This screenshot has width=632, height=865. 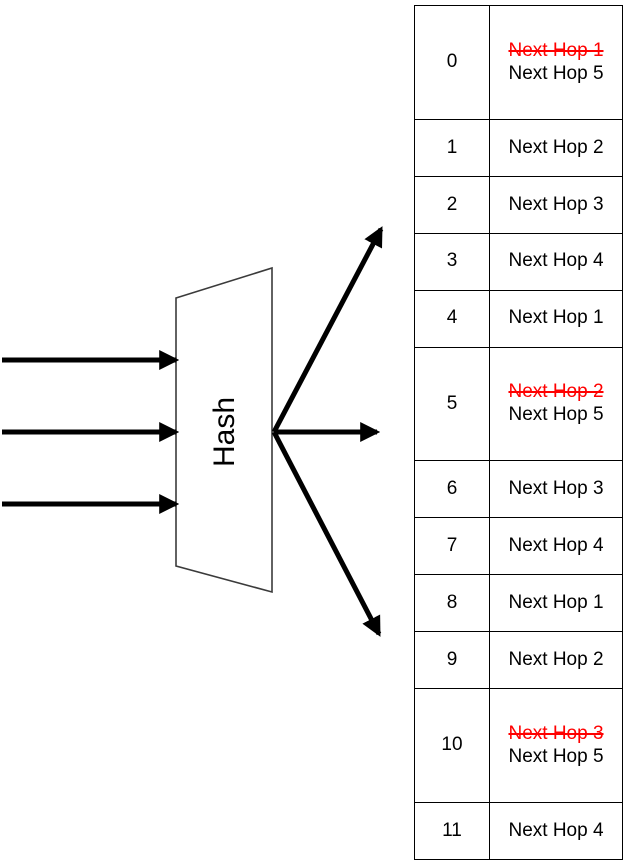 I want to click on bucket-index-cell: 11, so click(x=452, y=831).